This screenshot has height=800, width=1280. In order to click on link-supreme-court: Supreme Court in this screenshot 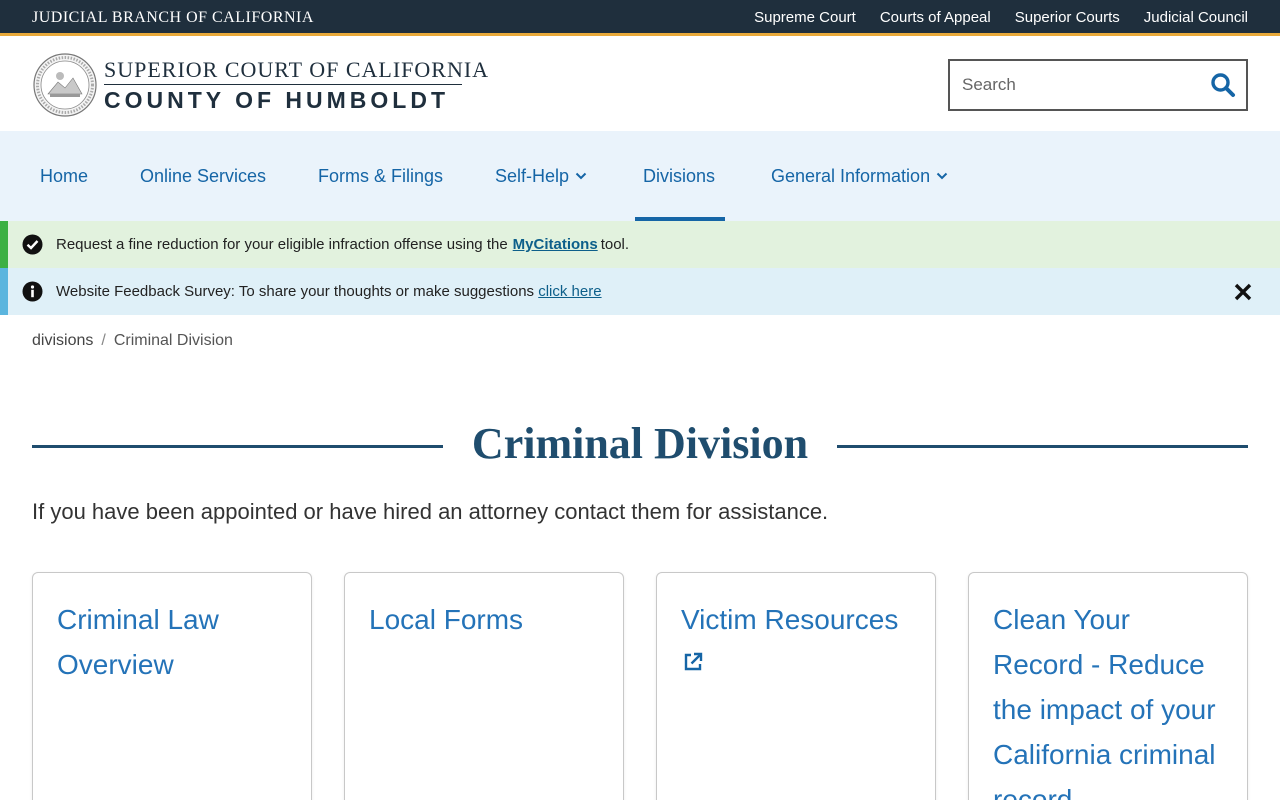, I will do `click(805, 17)`.